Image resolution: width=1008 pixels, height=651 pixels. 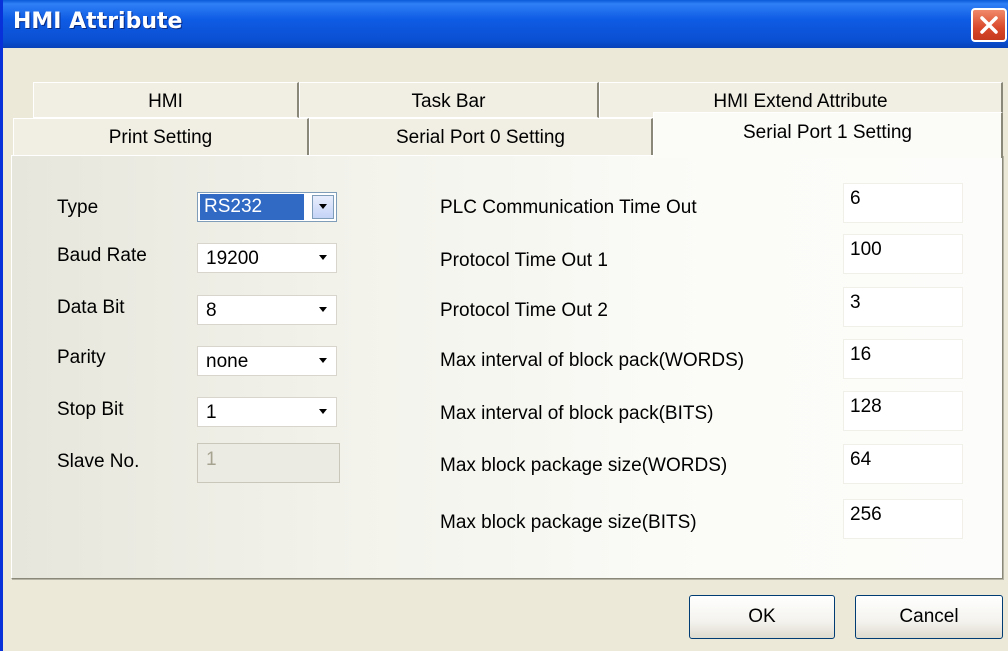 What do you see at coordinates (827, 132) in the screenshot?
I see `tab-label: Serial Port 1 Setting` at bounding box center [827, 132].